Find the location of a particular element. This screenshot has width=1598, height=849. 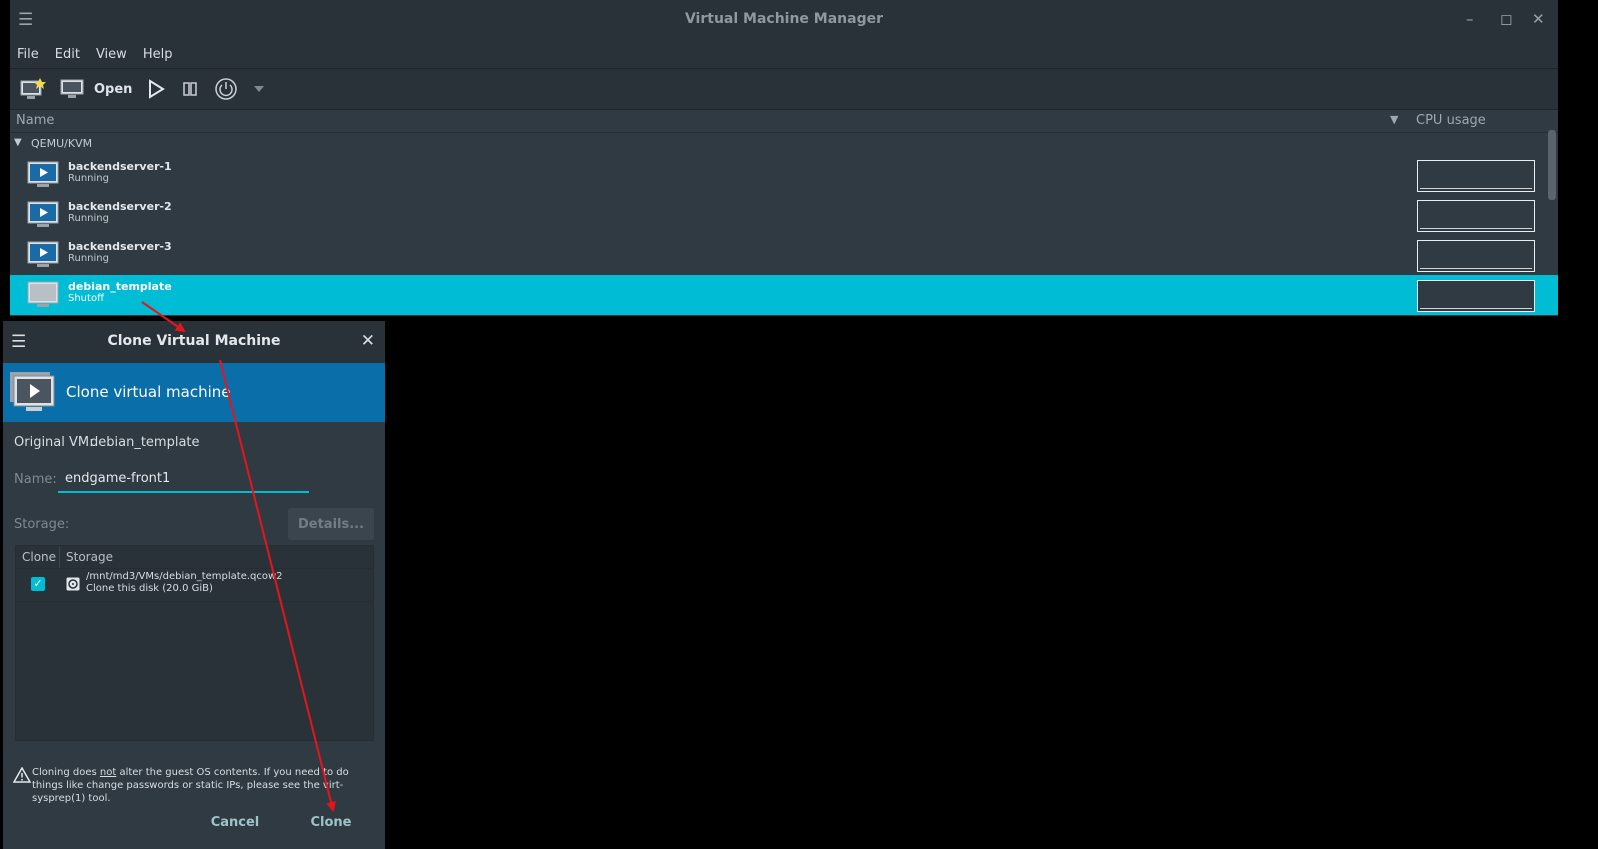

monitor-icon is located at coordinates (72, 88).